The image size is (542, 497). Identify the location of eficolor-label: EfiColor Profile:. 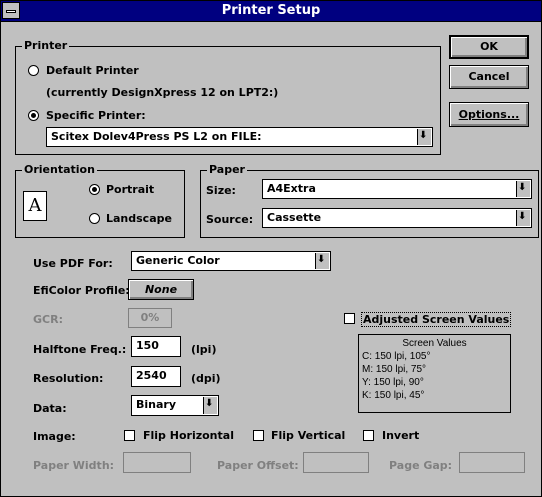
(81, 290).